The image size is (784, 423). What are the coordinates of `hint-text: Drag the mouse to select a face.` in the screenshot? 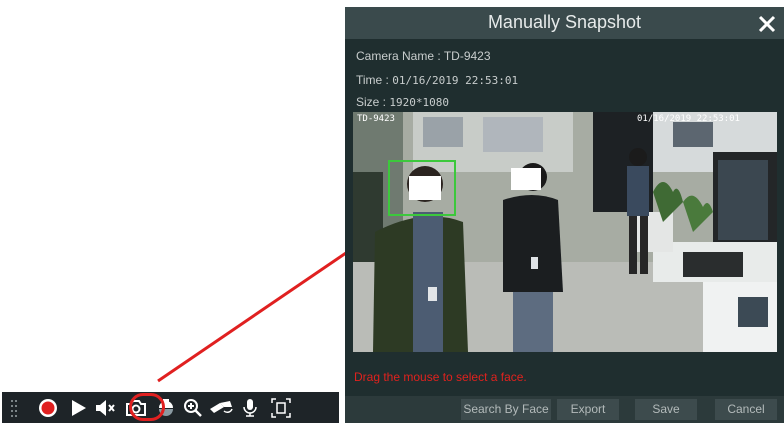 It's located at (440, 377).